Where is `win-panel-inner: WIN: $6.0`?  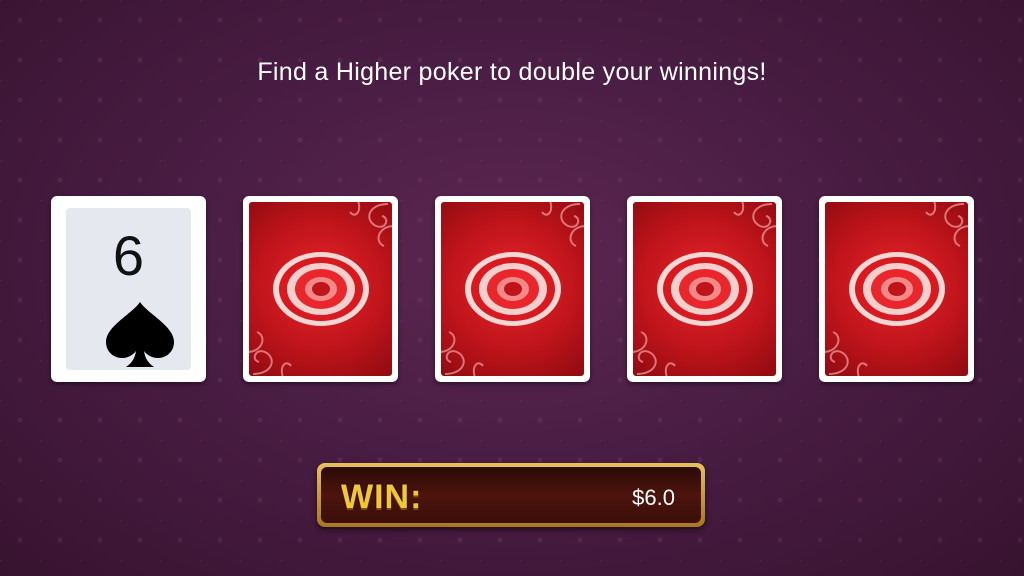 win-panel-inner: WIN: $6.0 is located at coordinates (511, 495).